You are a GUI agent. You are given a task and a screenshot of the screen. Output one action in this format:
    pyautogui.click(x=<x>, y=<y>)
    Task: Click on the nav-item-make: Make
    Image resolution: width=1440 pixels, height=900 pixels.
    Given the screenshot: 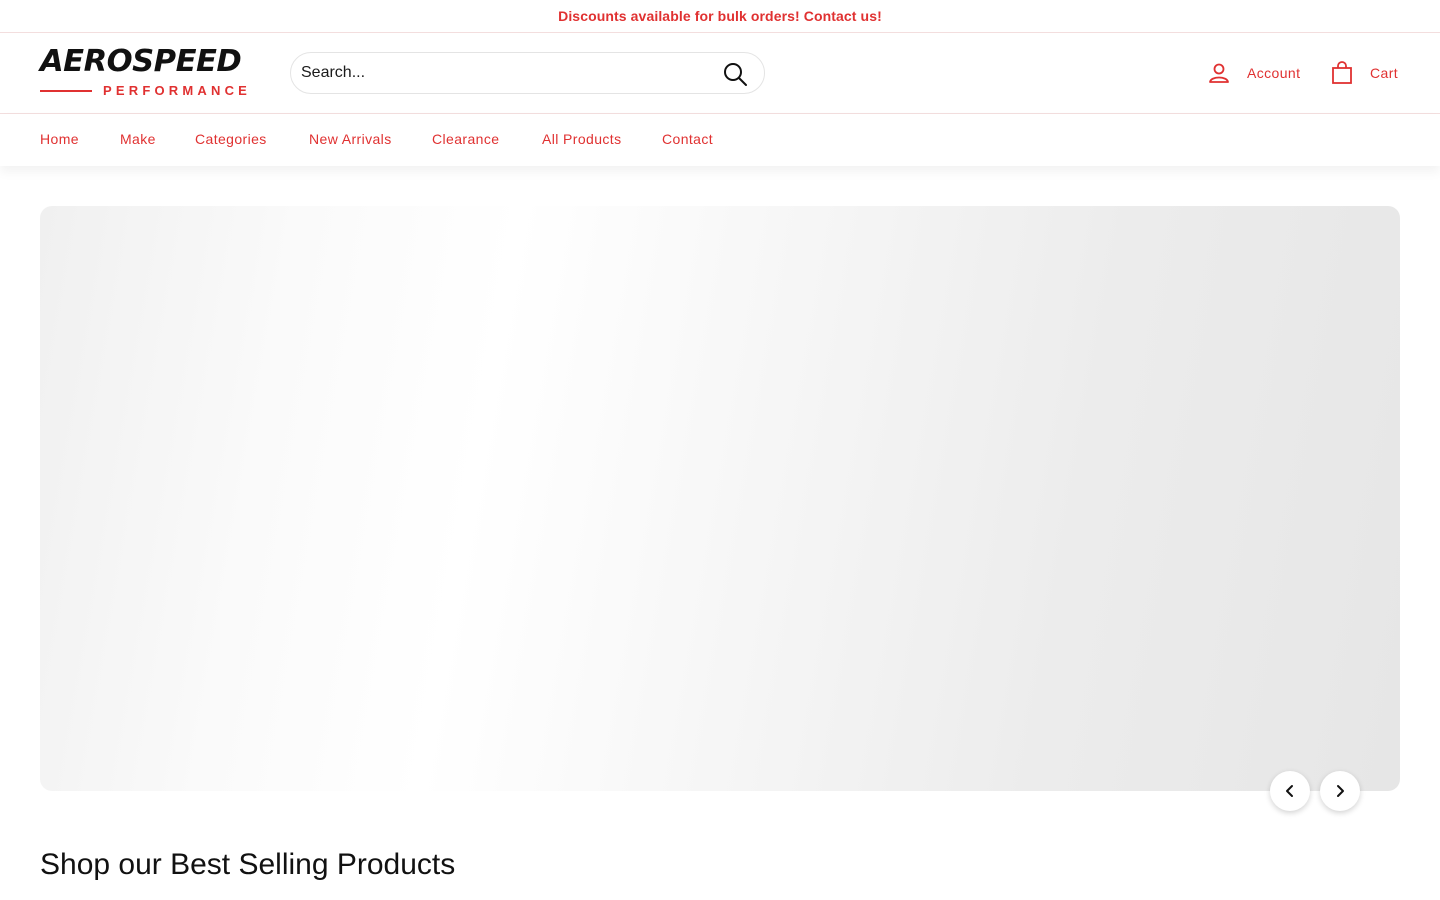 What is the action you would take?
    pyautogui.click(x=138, y=139)
    